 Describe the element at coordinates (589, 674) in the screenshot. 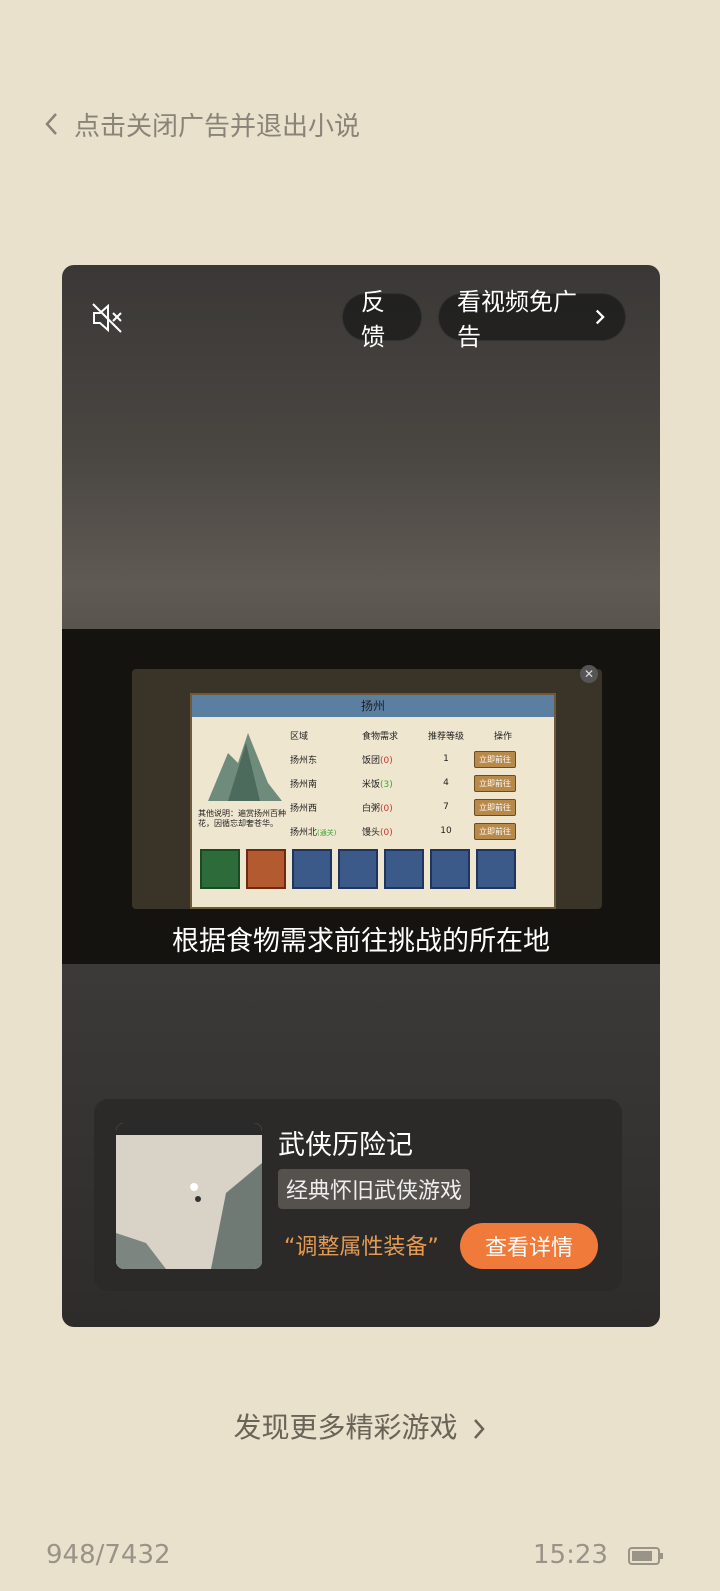

I see `panel-close-icon: ✕` at that location.